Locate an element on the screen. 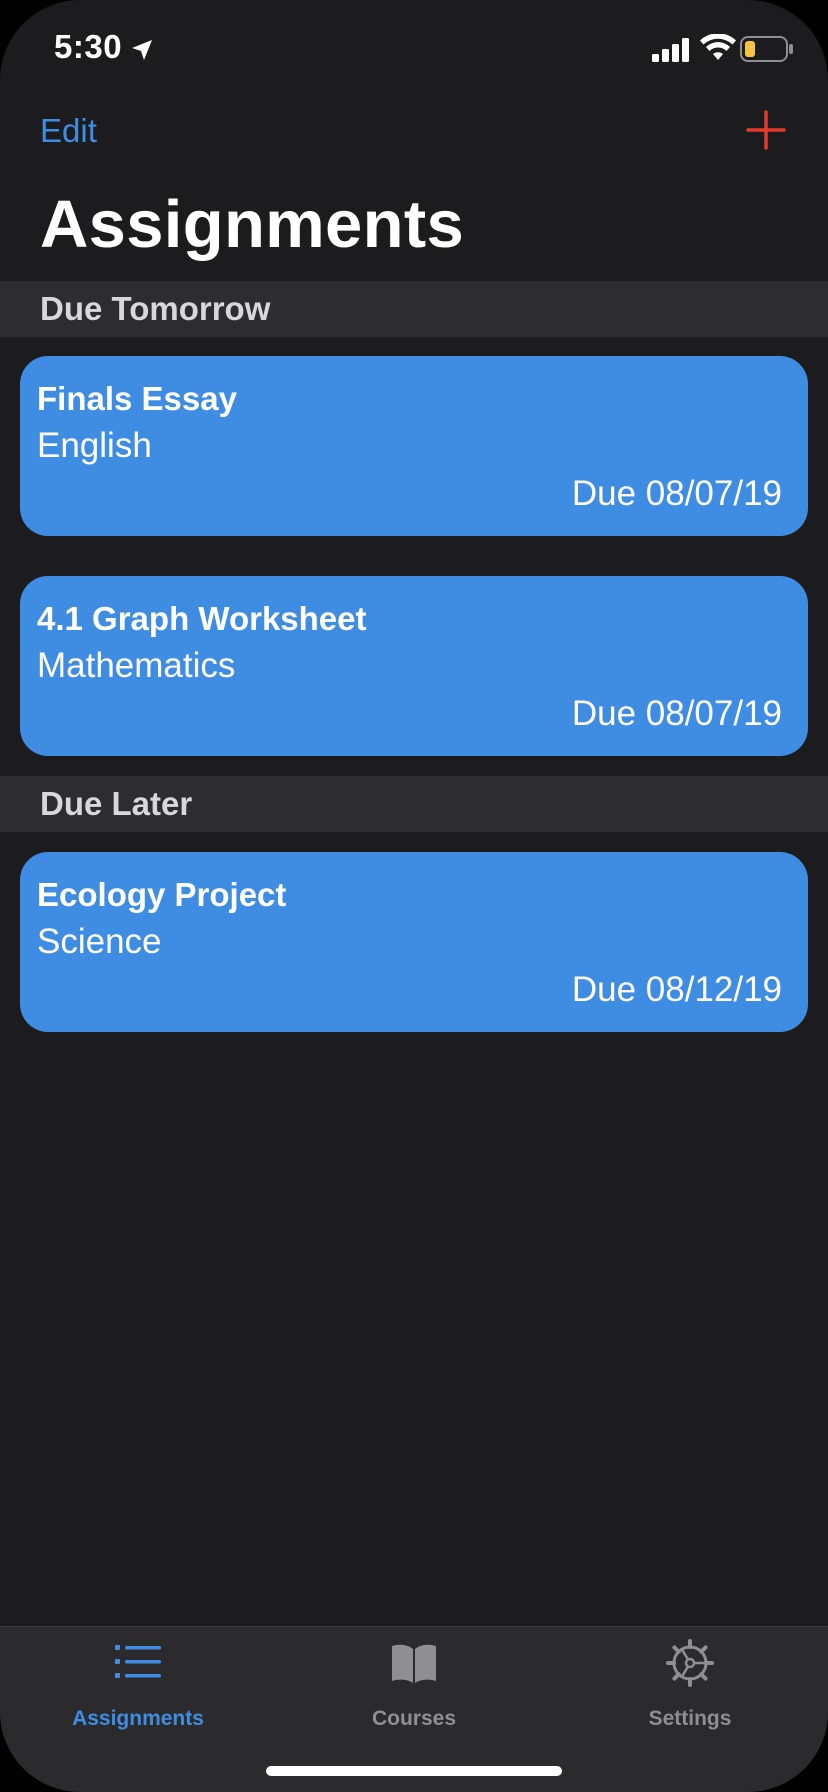 This screenshot has height=1792, width=828. edit-button: Edit is located at coordinates (68, 131).